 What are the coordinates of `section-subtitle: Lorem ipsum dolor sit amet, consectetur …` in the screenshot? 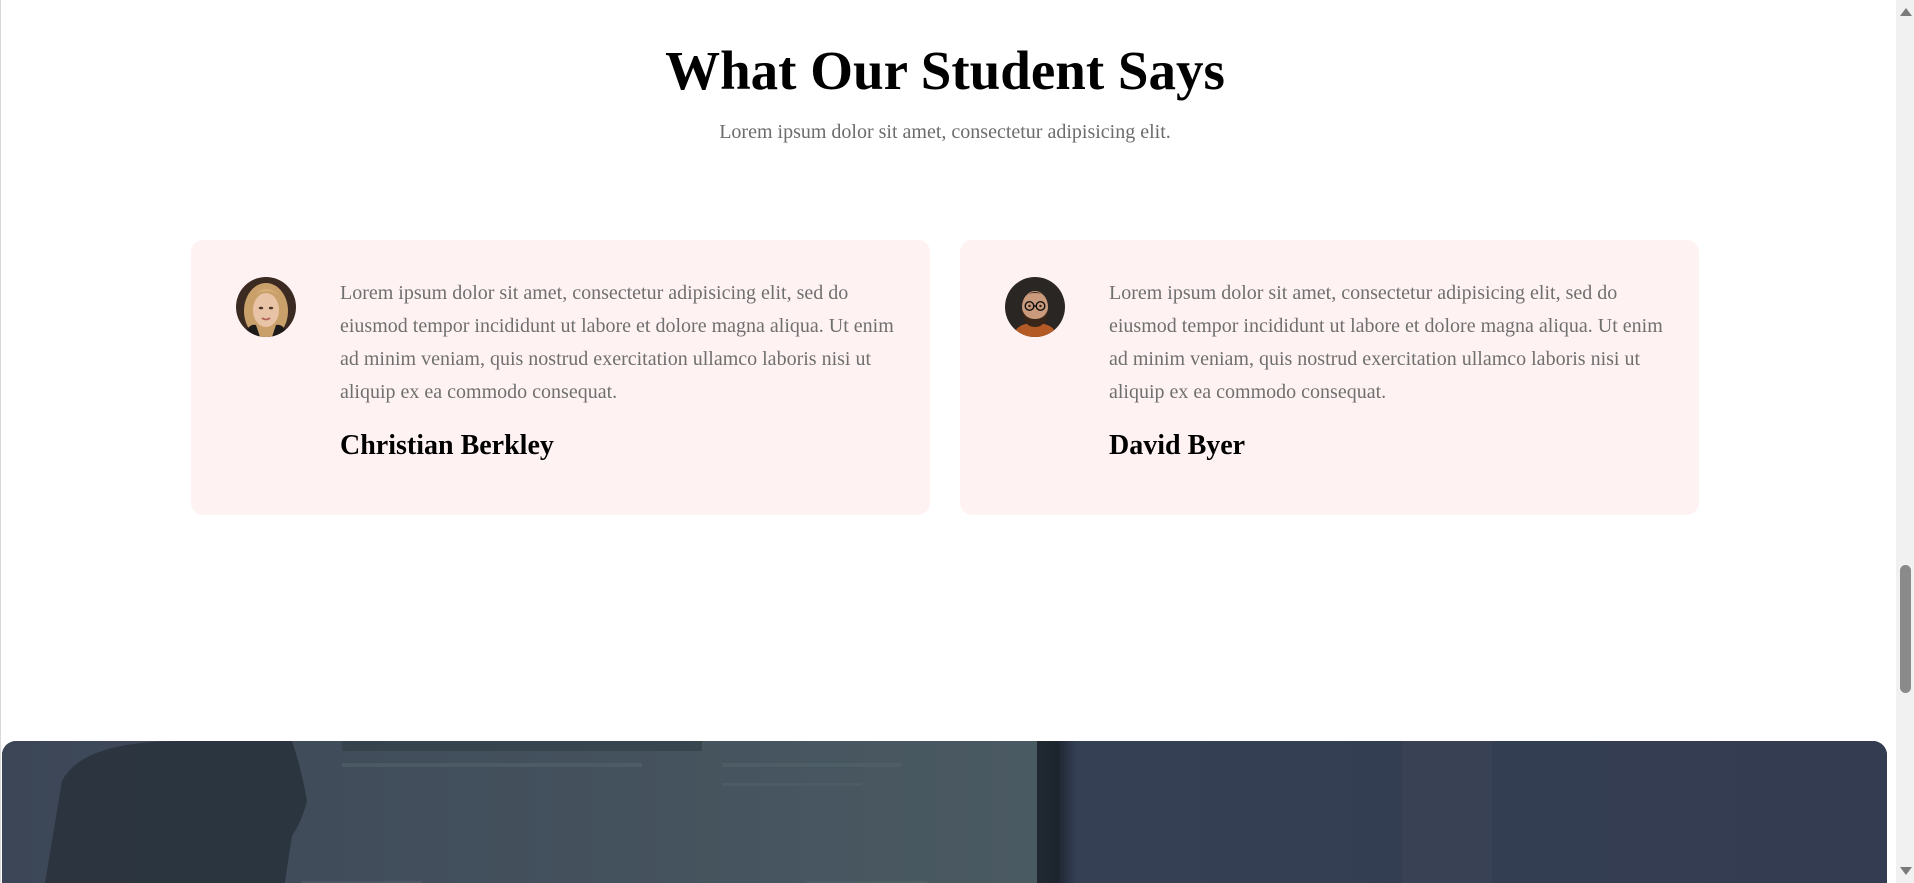 It's located at (945, 132).